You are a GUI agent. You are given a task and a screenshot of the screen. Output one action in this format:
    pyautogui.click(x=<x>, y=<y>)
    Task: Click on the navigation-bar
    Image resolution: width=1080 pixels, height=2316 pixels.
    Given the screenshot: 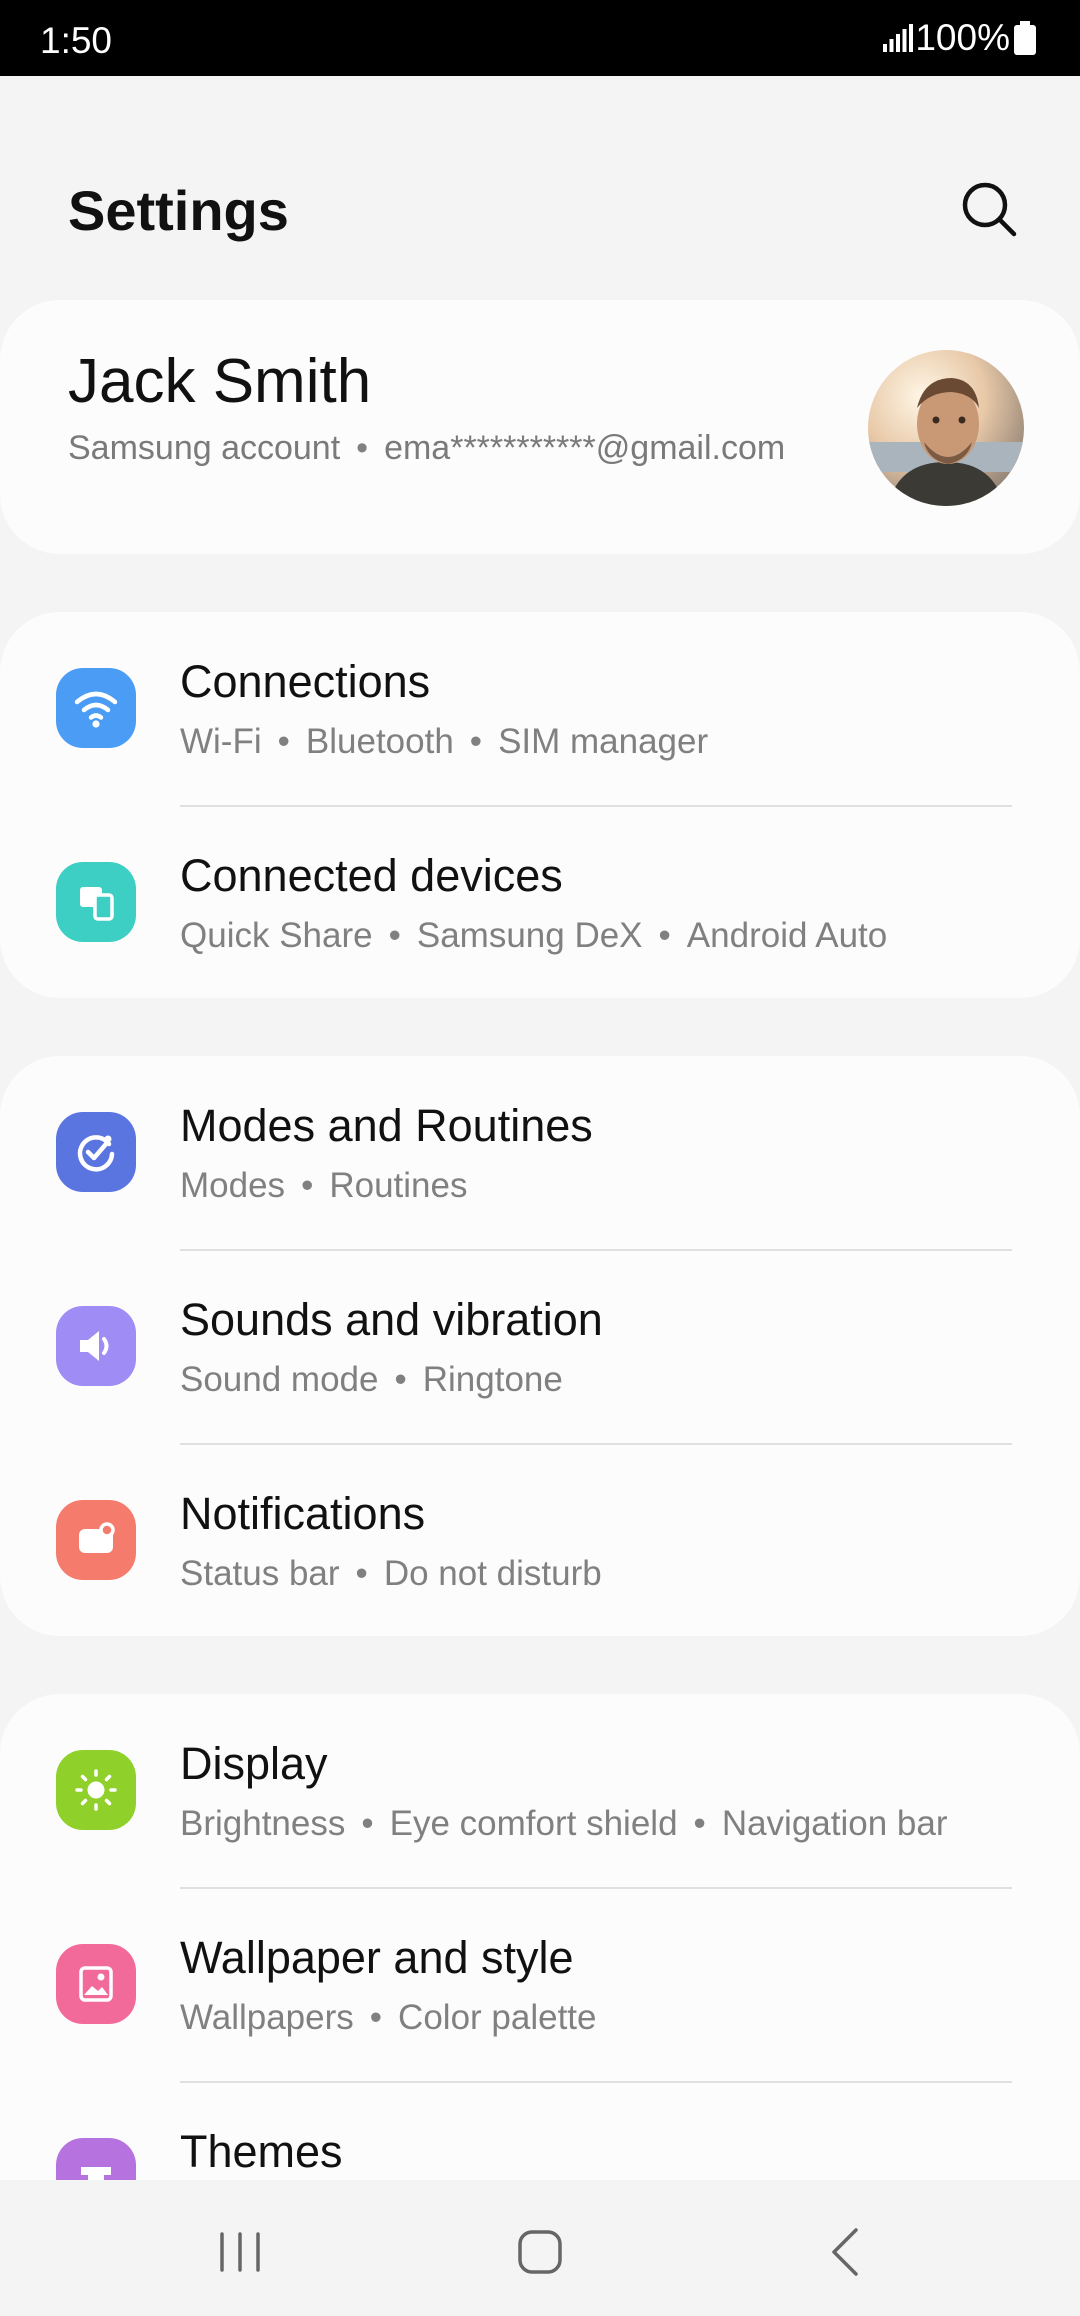 What is the action you would take?
    pyautogui.click(x=540, y=2248)
    